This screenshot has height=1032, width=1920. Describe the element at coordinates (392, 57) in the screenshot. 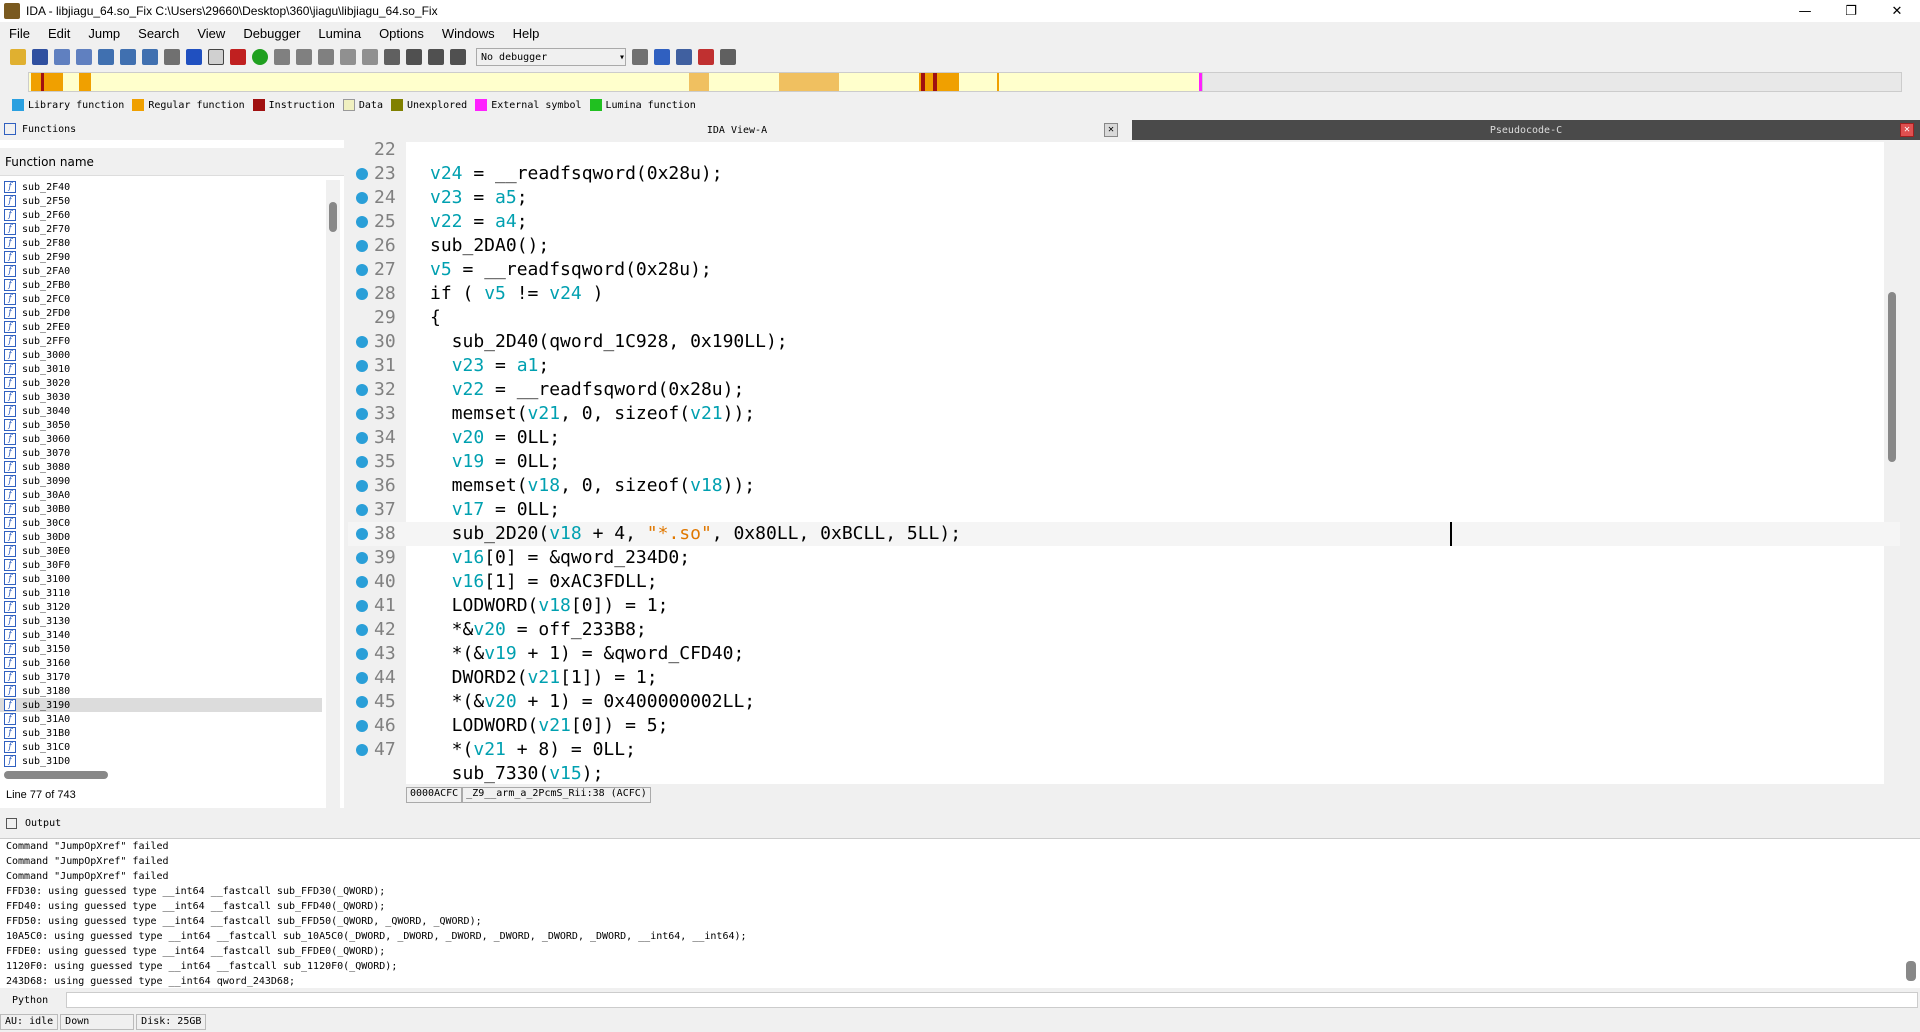

I see `cancel-icon` at that location.